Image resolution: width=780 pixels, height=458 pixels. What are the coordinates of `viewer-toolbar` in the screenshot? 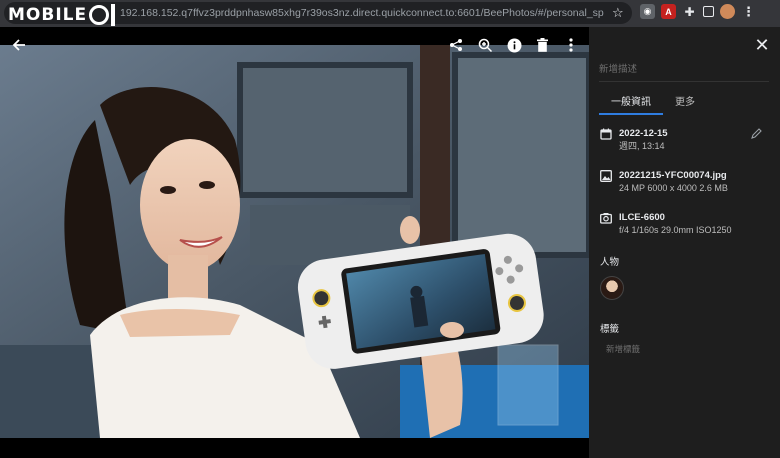 It's located at (294, 45).